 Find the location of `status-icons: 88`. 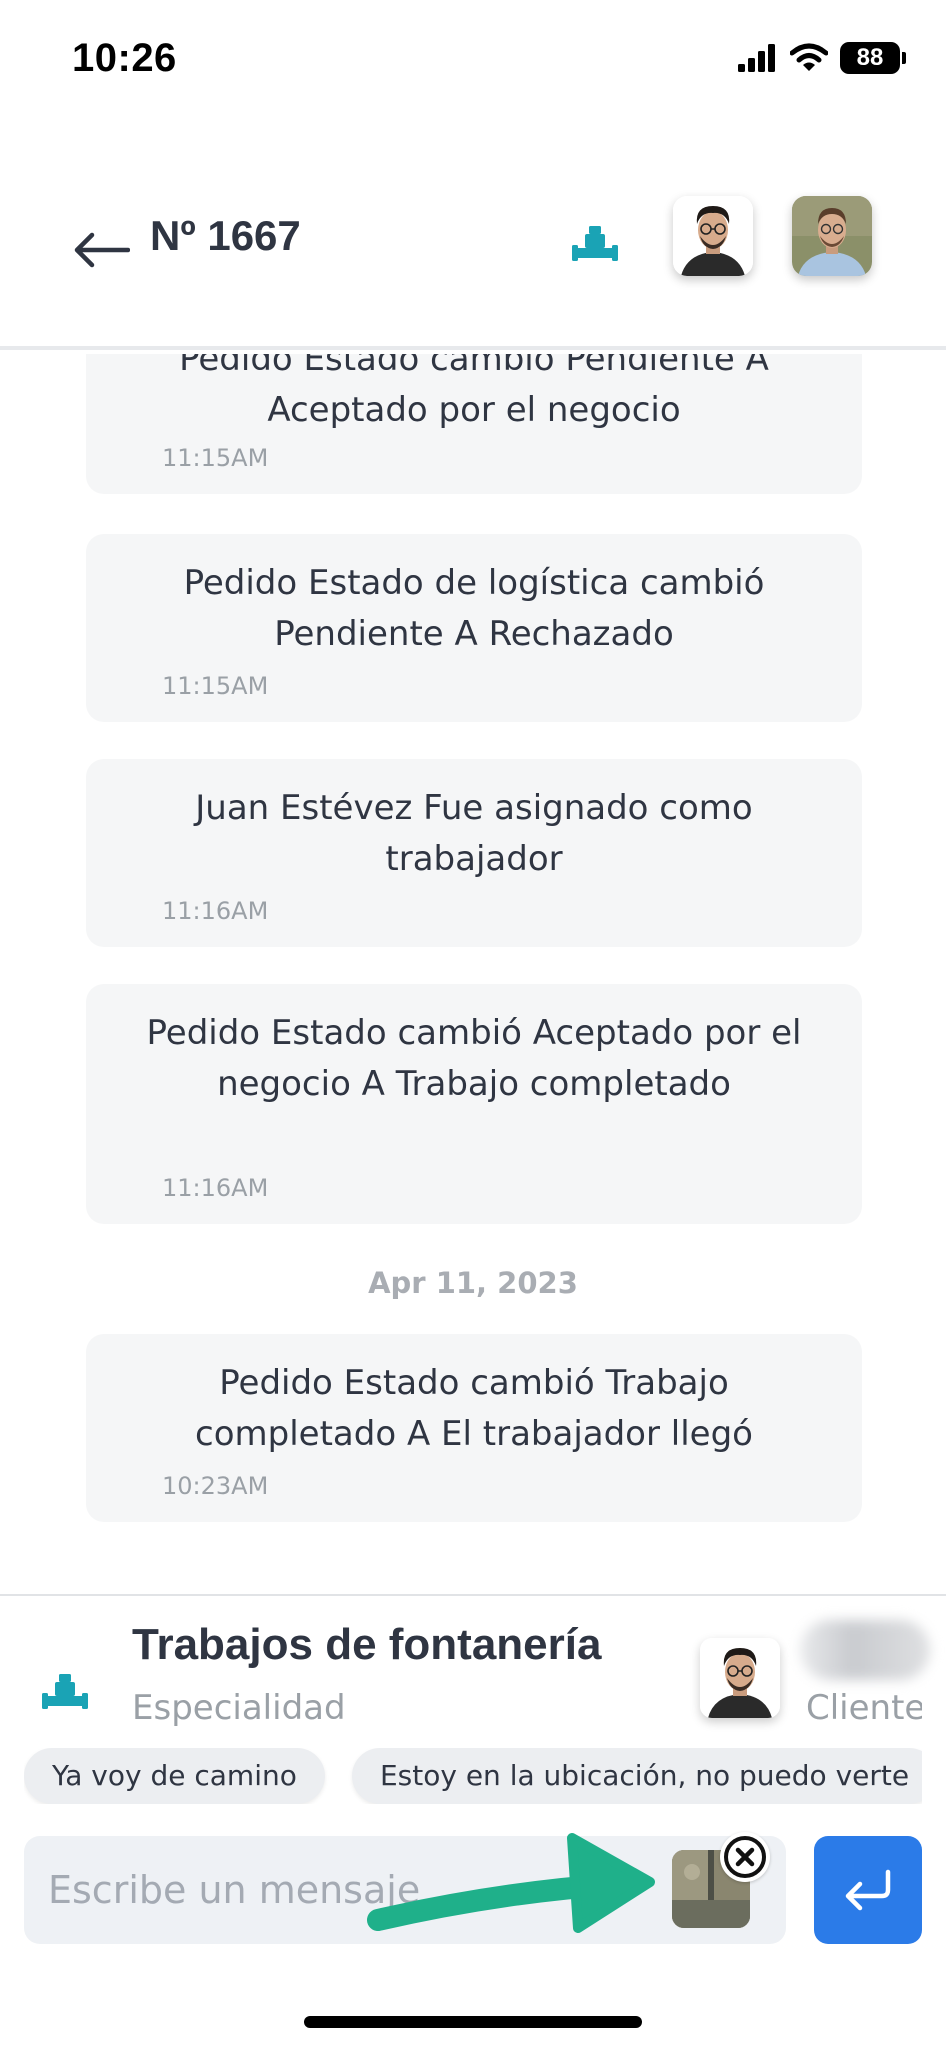

status-icons: 88 is located at coordinates (822, 58).